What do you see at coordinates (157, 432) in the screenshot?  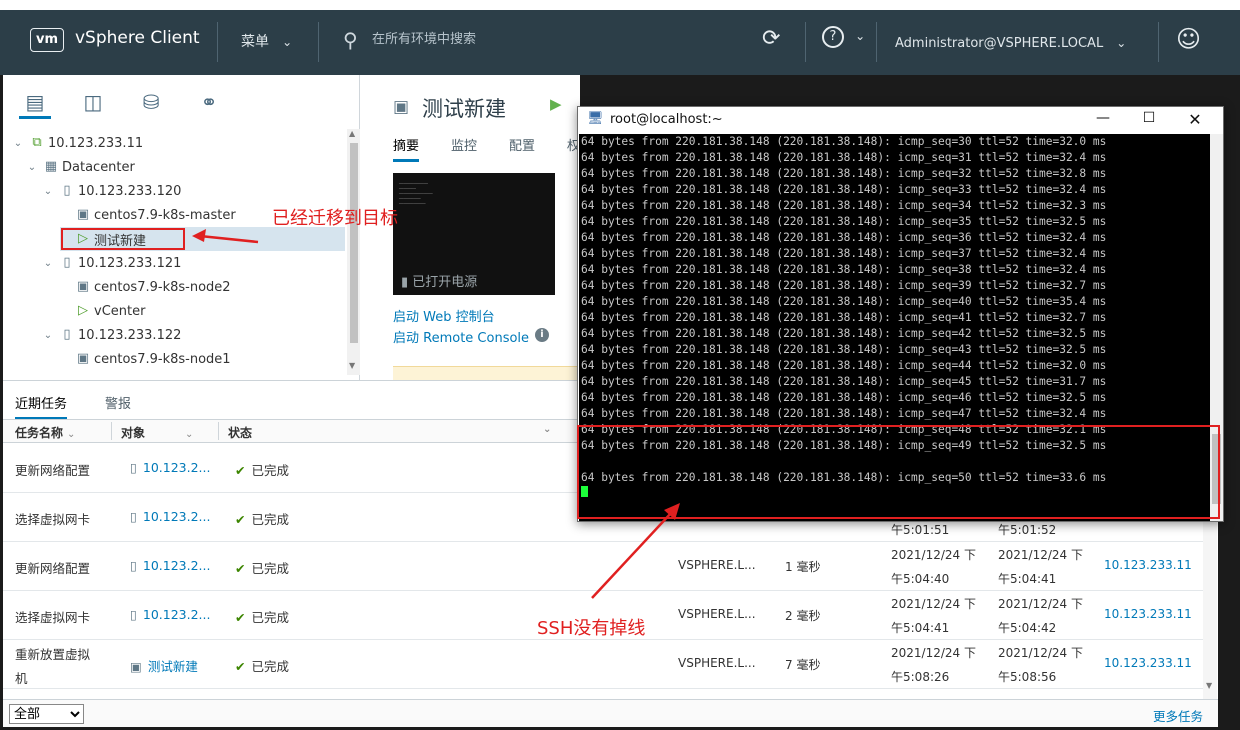 I see `column-header-object: 对象 ⌄` at bounding box center [157, 432].